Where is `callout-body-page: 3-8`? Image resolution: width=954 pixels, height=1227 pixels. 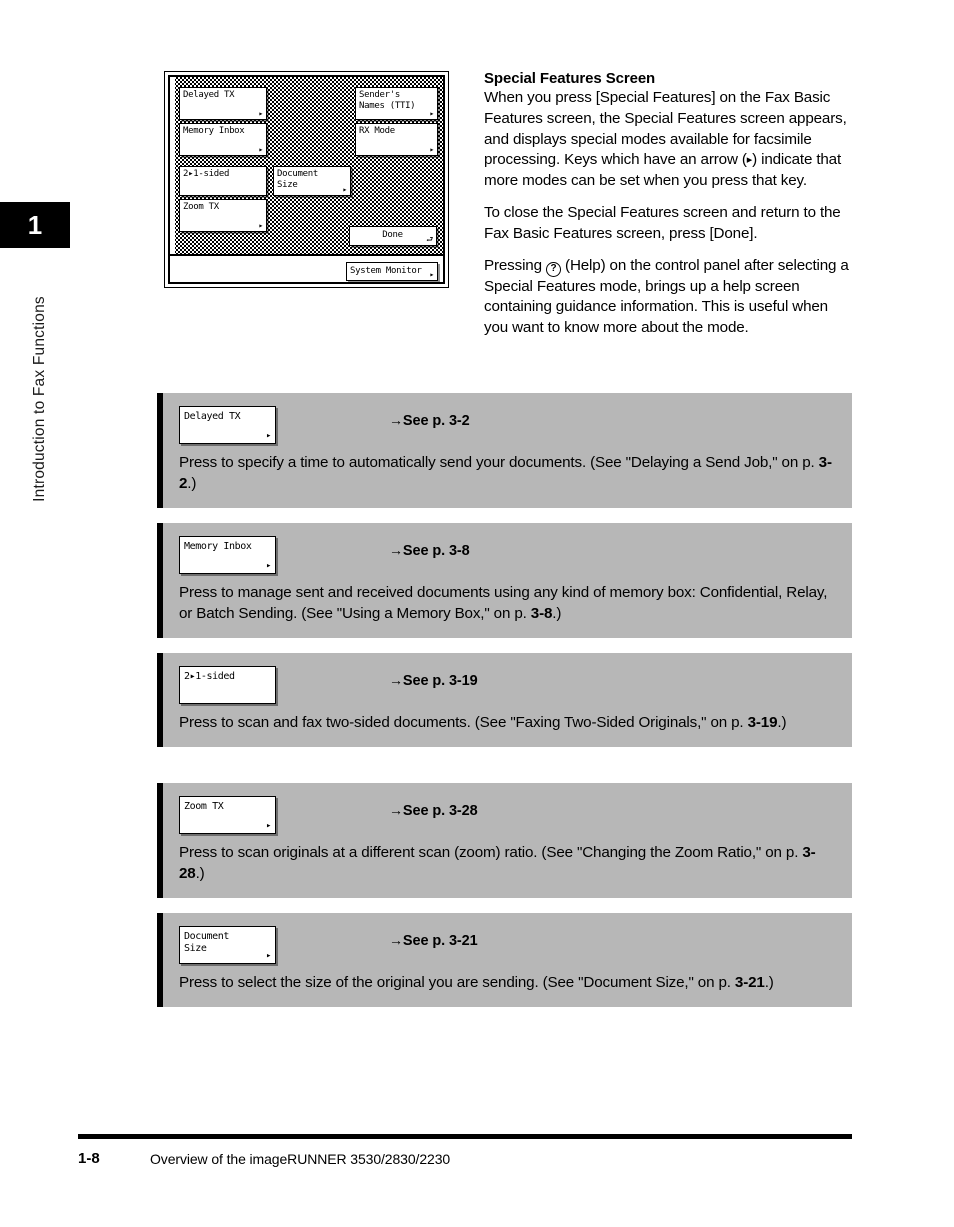
callout-body-page: 3-8 is located at coordinates (541, 613).